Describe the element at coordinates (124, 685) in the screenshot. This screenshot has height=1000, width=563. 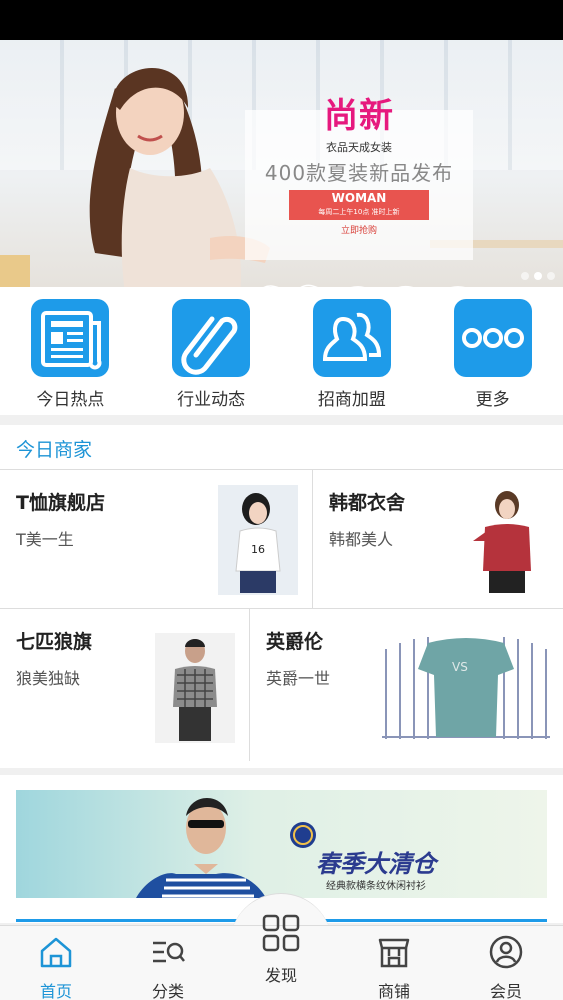
I see `merchant-card: 七匹狼旗 狼美独缺` at that location.